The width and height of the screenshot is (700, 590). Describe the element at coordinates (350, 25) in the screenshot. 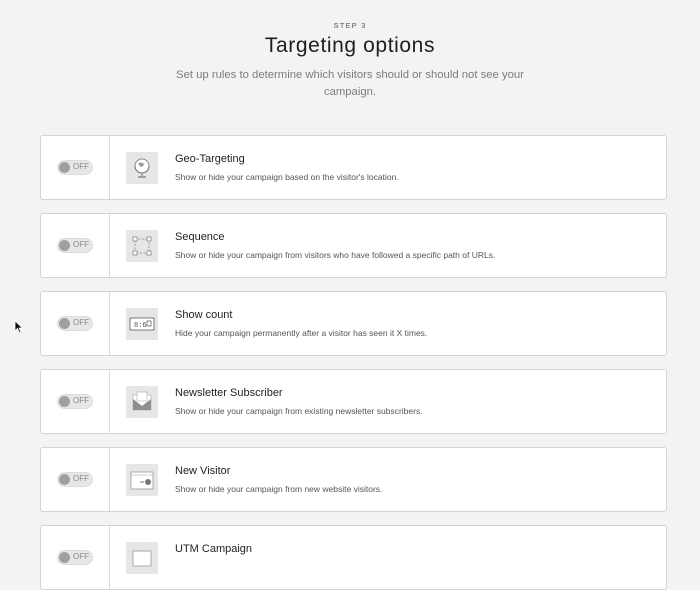

I see `step-label: STEP 3` at that location.